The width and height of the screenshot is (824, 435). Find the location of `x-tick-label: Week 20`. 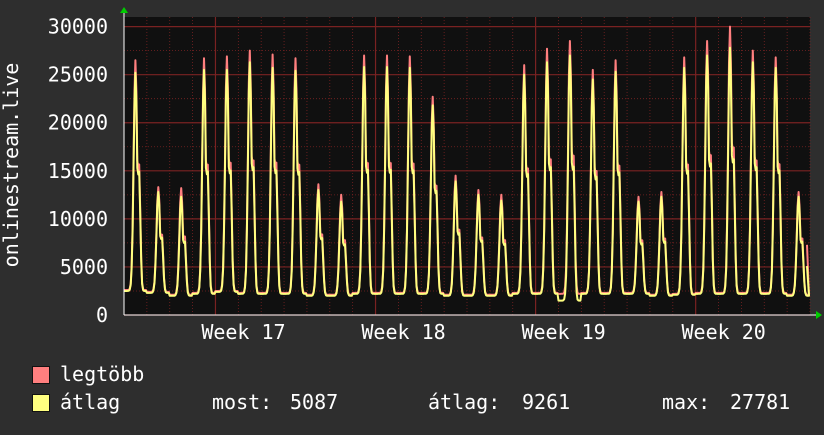

x-tick-label: Week 20 is located at coordinates (724, 332).